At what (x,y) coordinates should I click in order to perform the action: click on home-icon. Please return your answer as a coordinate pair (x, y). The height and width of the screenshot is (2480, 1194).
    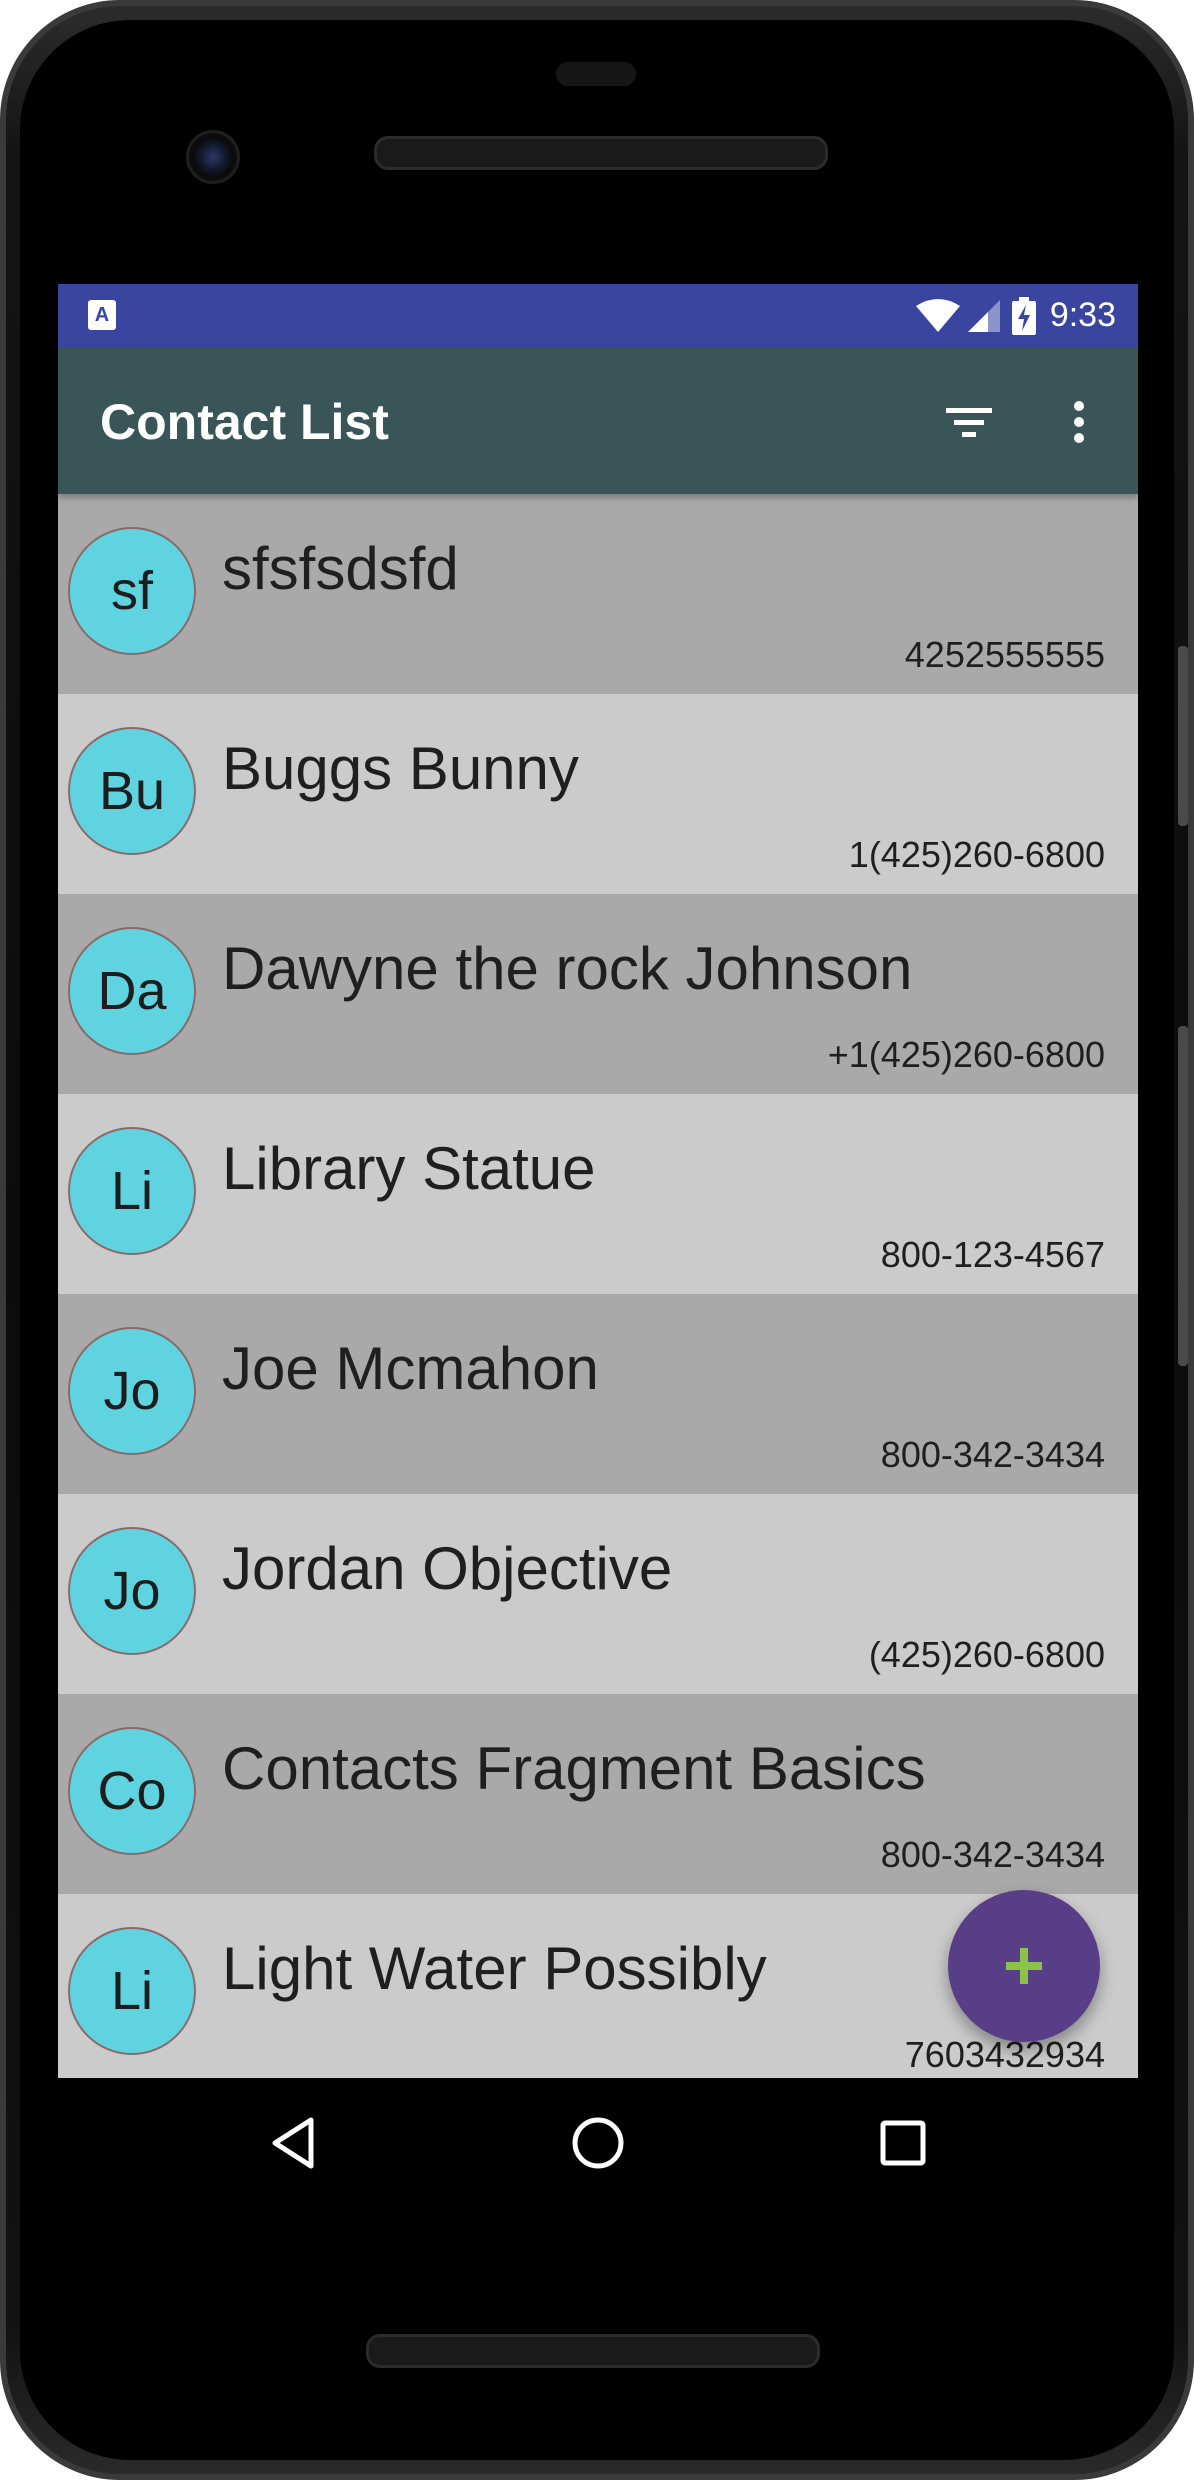
    Looking at the image, I should click on (598, 2143).